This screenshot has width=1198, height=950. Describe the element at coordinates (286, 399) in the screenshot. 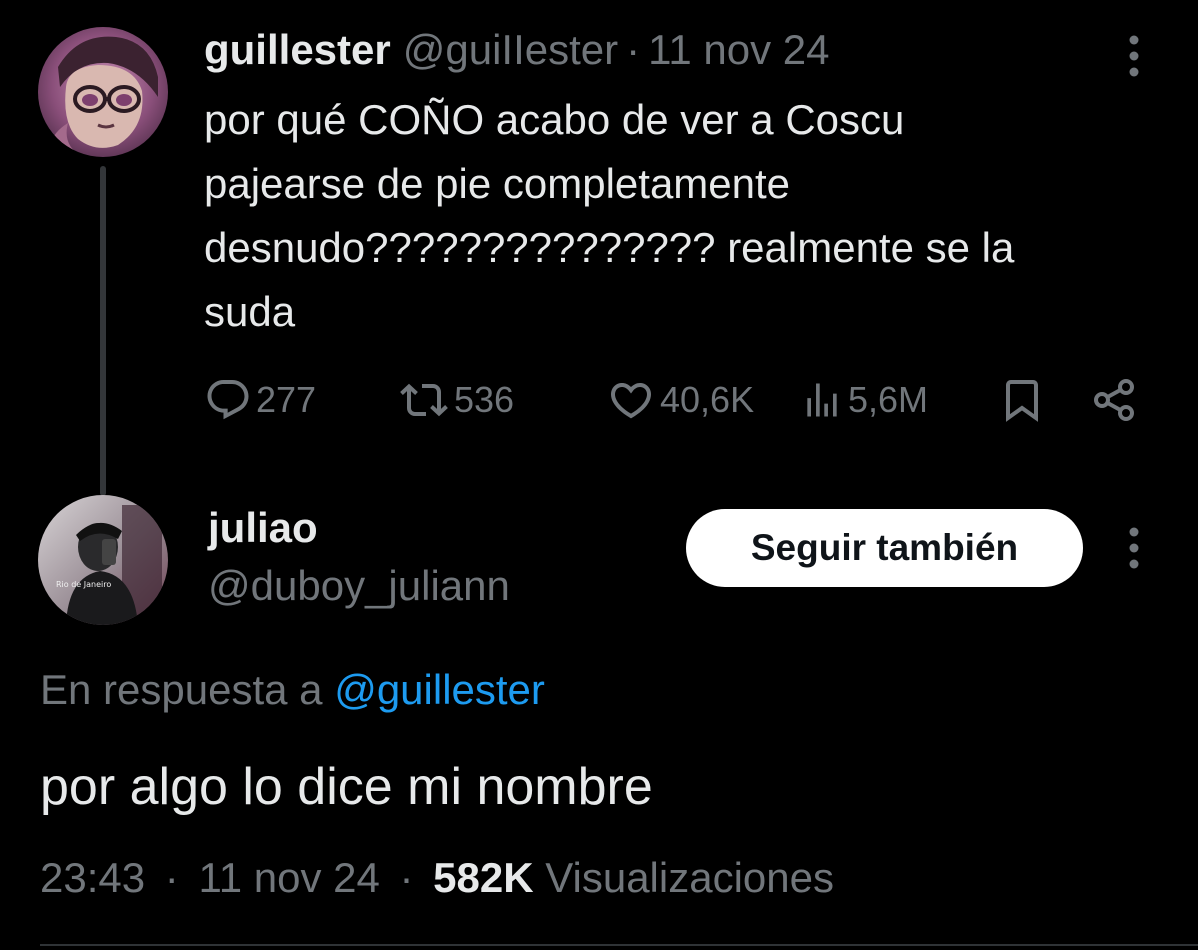

I see `reply-count: 277` at that location.